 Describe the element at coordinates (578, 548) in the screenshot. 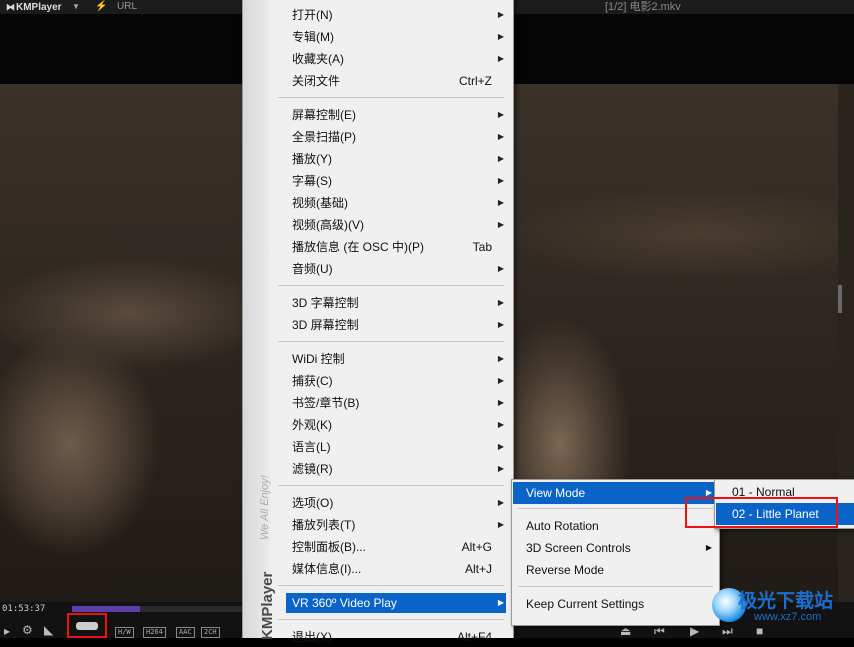

I see `vr-3d-screen-controls-label: 3D Screen Controls` at that location.